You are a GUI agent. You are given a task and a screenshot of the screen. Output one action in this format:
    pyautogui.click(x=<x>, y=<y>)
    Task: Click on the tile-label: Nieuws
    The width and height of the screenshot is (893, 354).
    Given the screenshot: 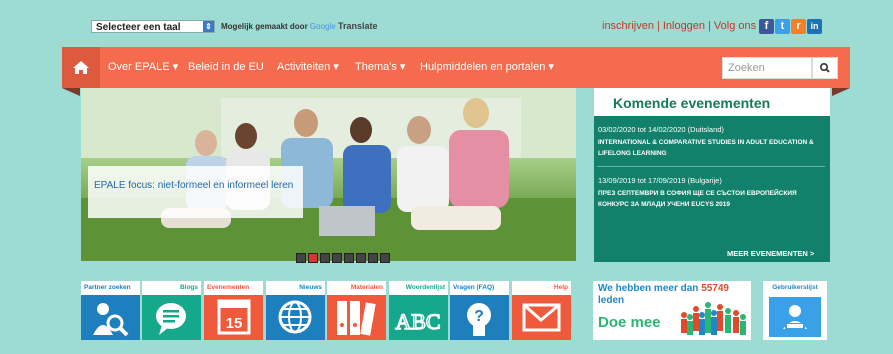 What is the action you would take?
    pyautogui.click(x=295, y=288)
    